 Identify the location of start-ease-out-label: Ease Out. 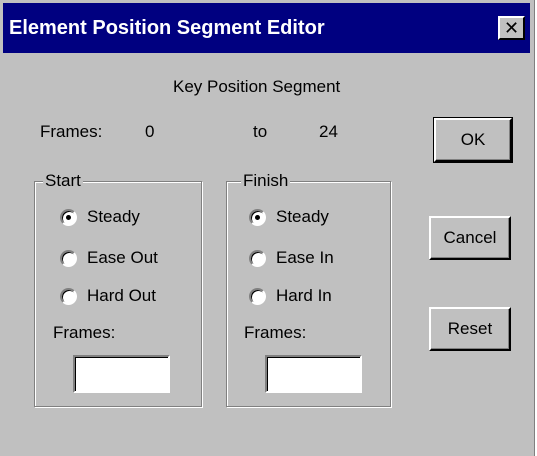
(122, 257).